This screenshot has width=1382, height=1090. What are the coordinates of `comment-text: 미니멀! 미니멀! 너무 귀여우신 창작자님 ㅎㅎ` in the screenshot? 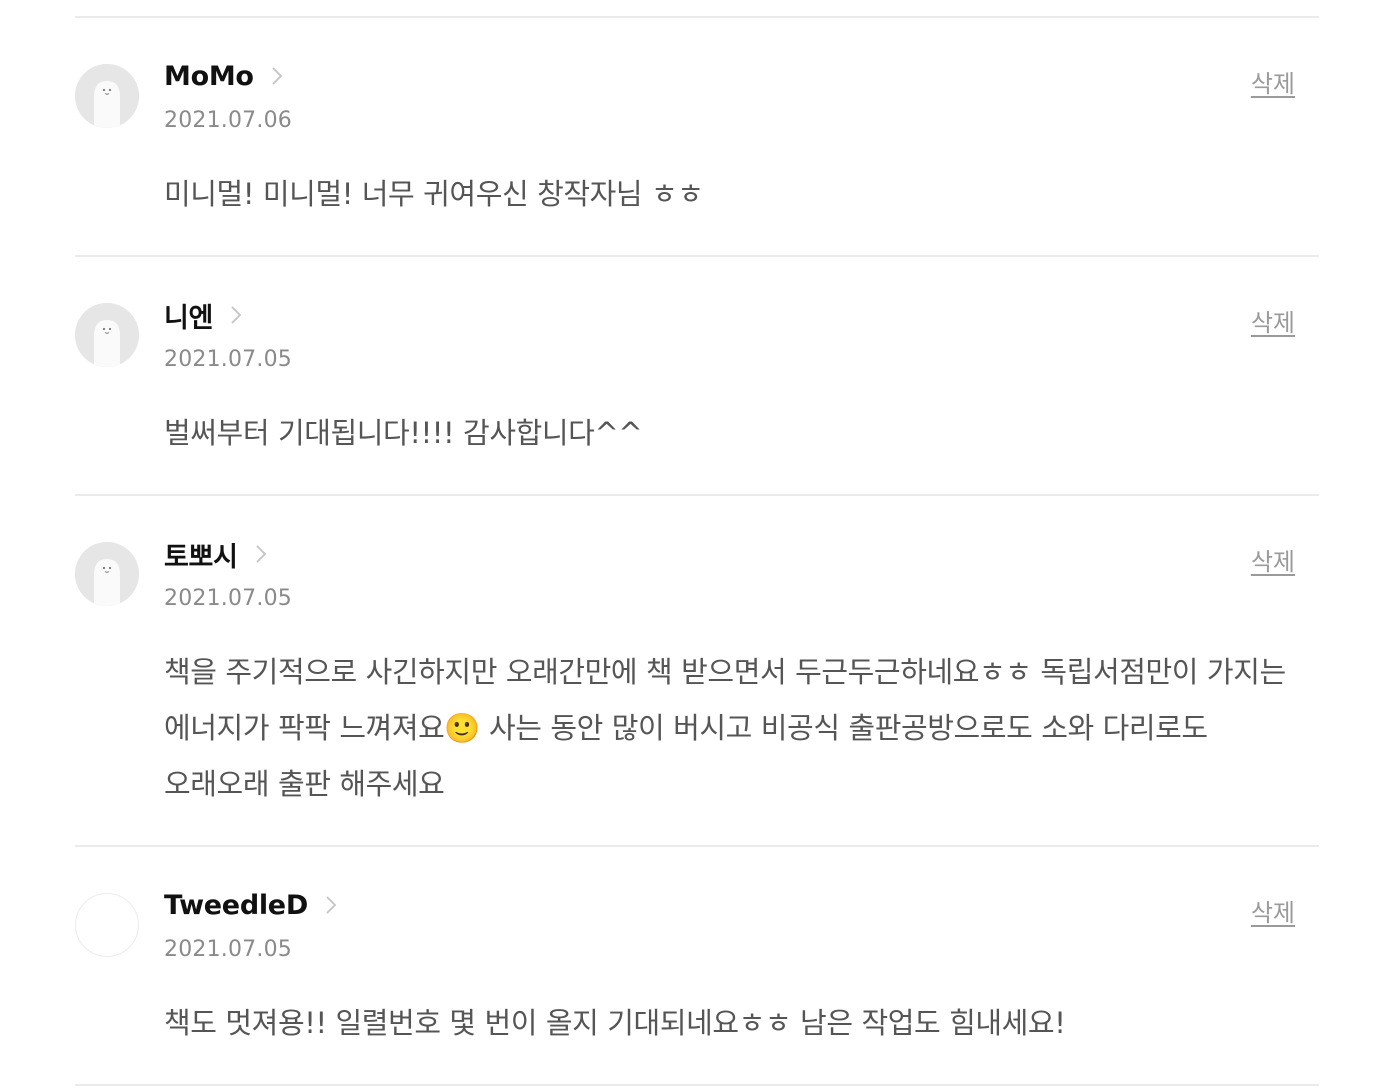 It's located at (434, 194).